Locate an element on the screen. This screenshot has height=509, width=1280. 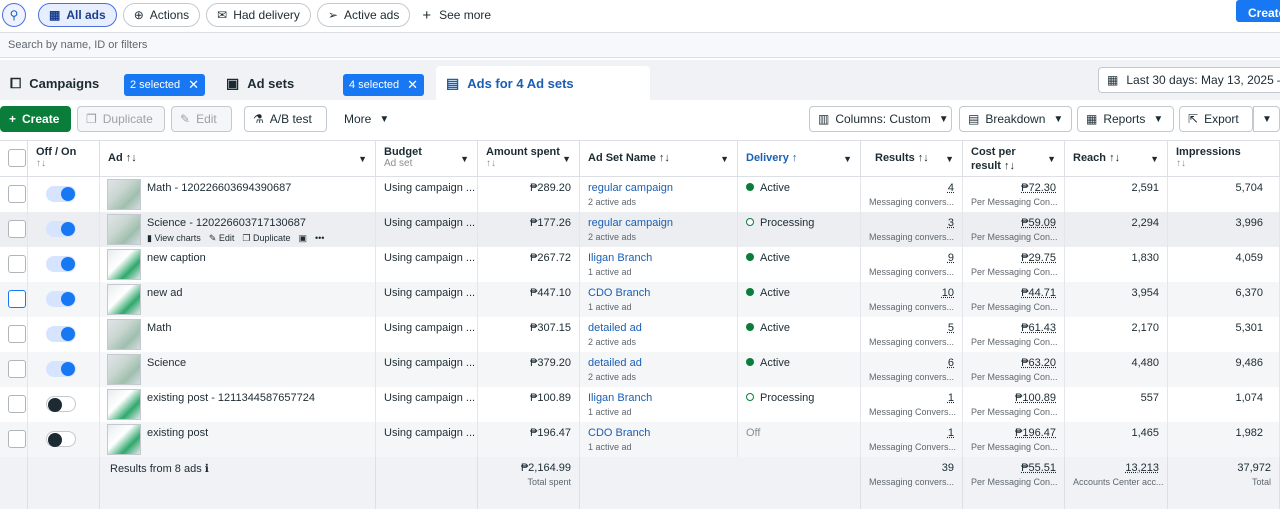
select-all-checkbox is located at coordinates (17, 158).